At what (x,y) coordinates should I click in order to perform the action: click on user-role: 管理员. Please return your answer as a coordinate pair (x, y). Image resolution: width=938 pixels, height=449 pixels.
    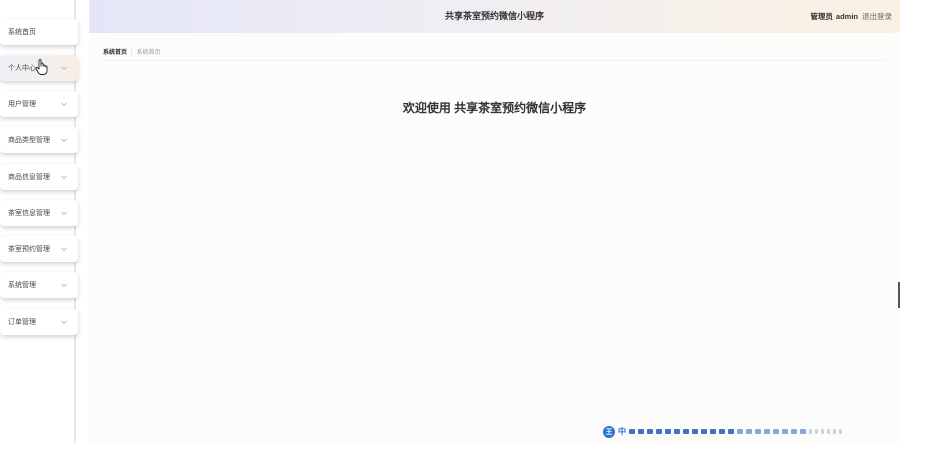
    Looking at the image, I should click on (821, 16).